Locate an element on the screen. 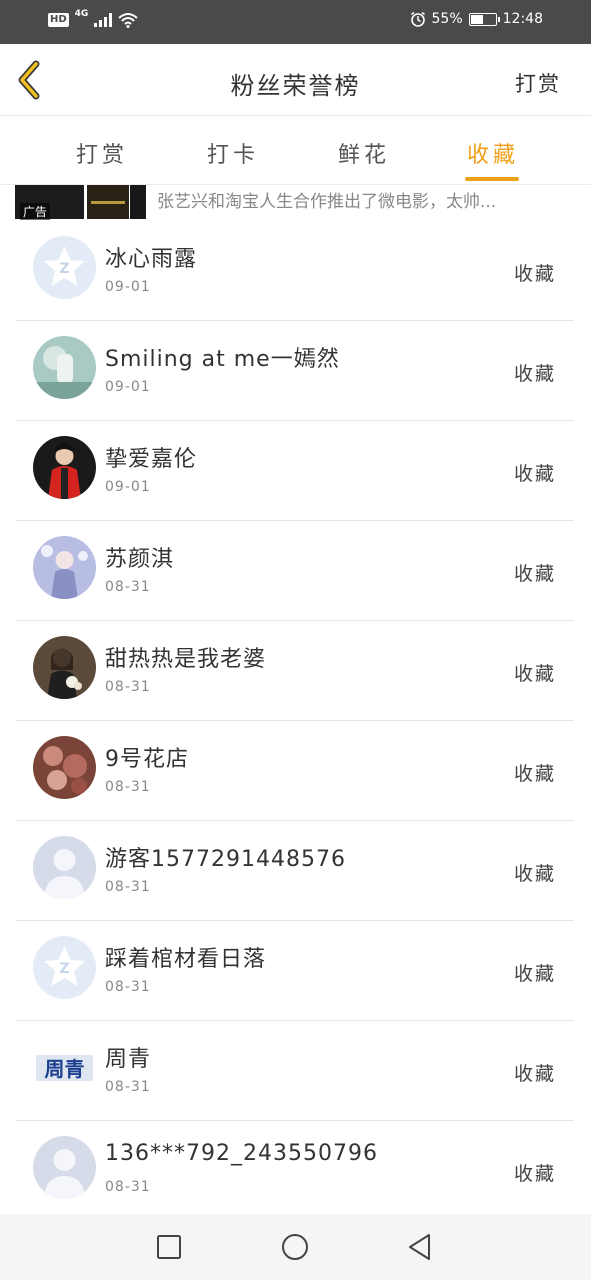  back-icon is located at coordinates (419, 1247).